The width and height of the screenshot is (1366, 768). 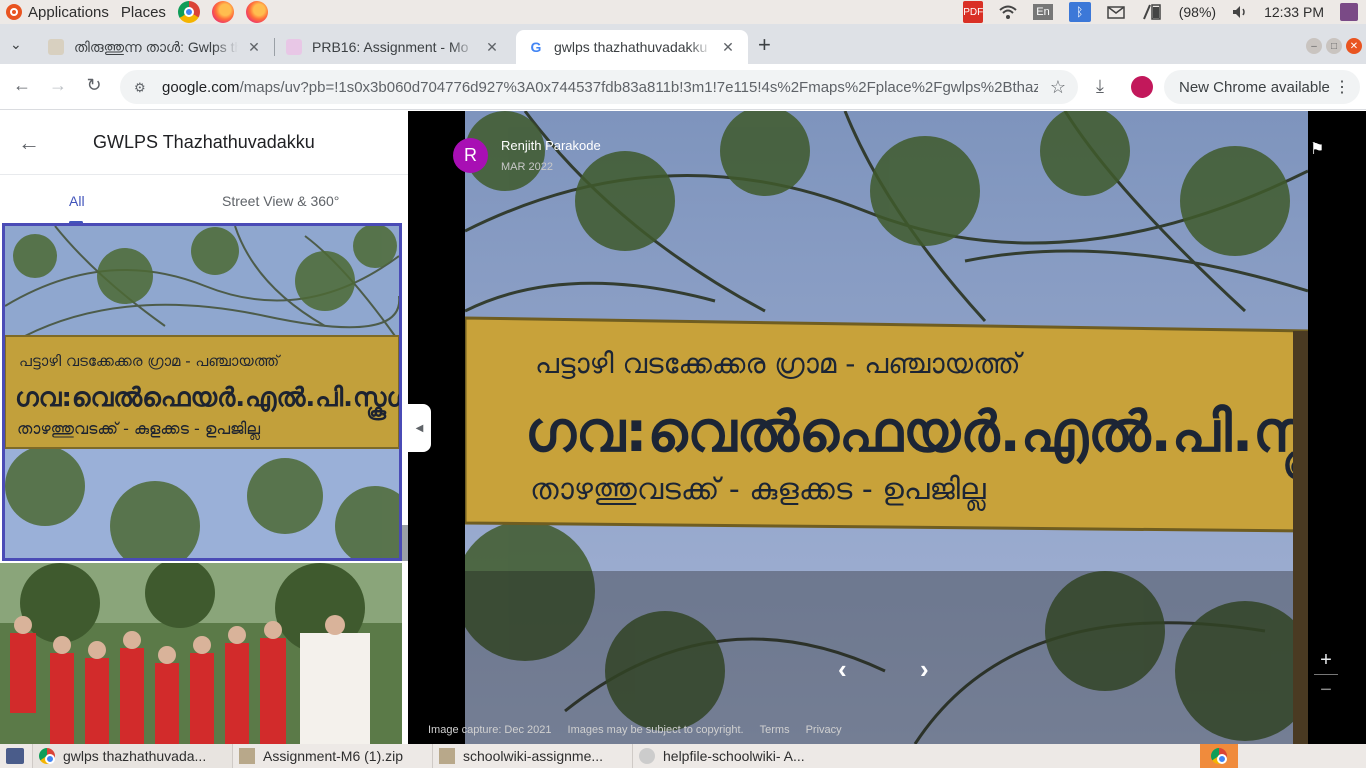 I want to click on moodle-icon, so click(x=294, y=47).